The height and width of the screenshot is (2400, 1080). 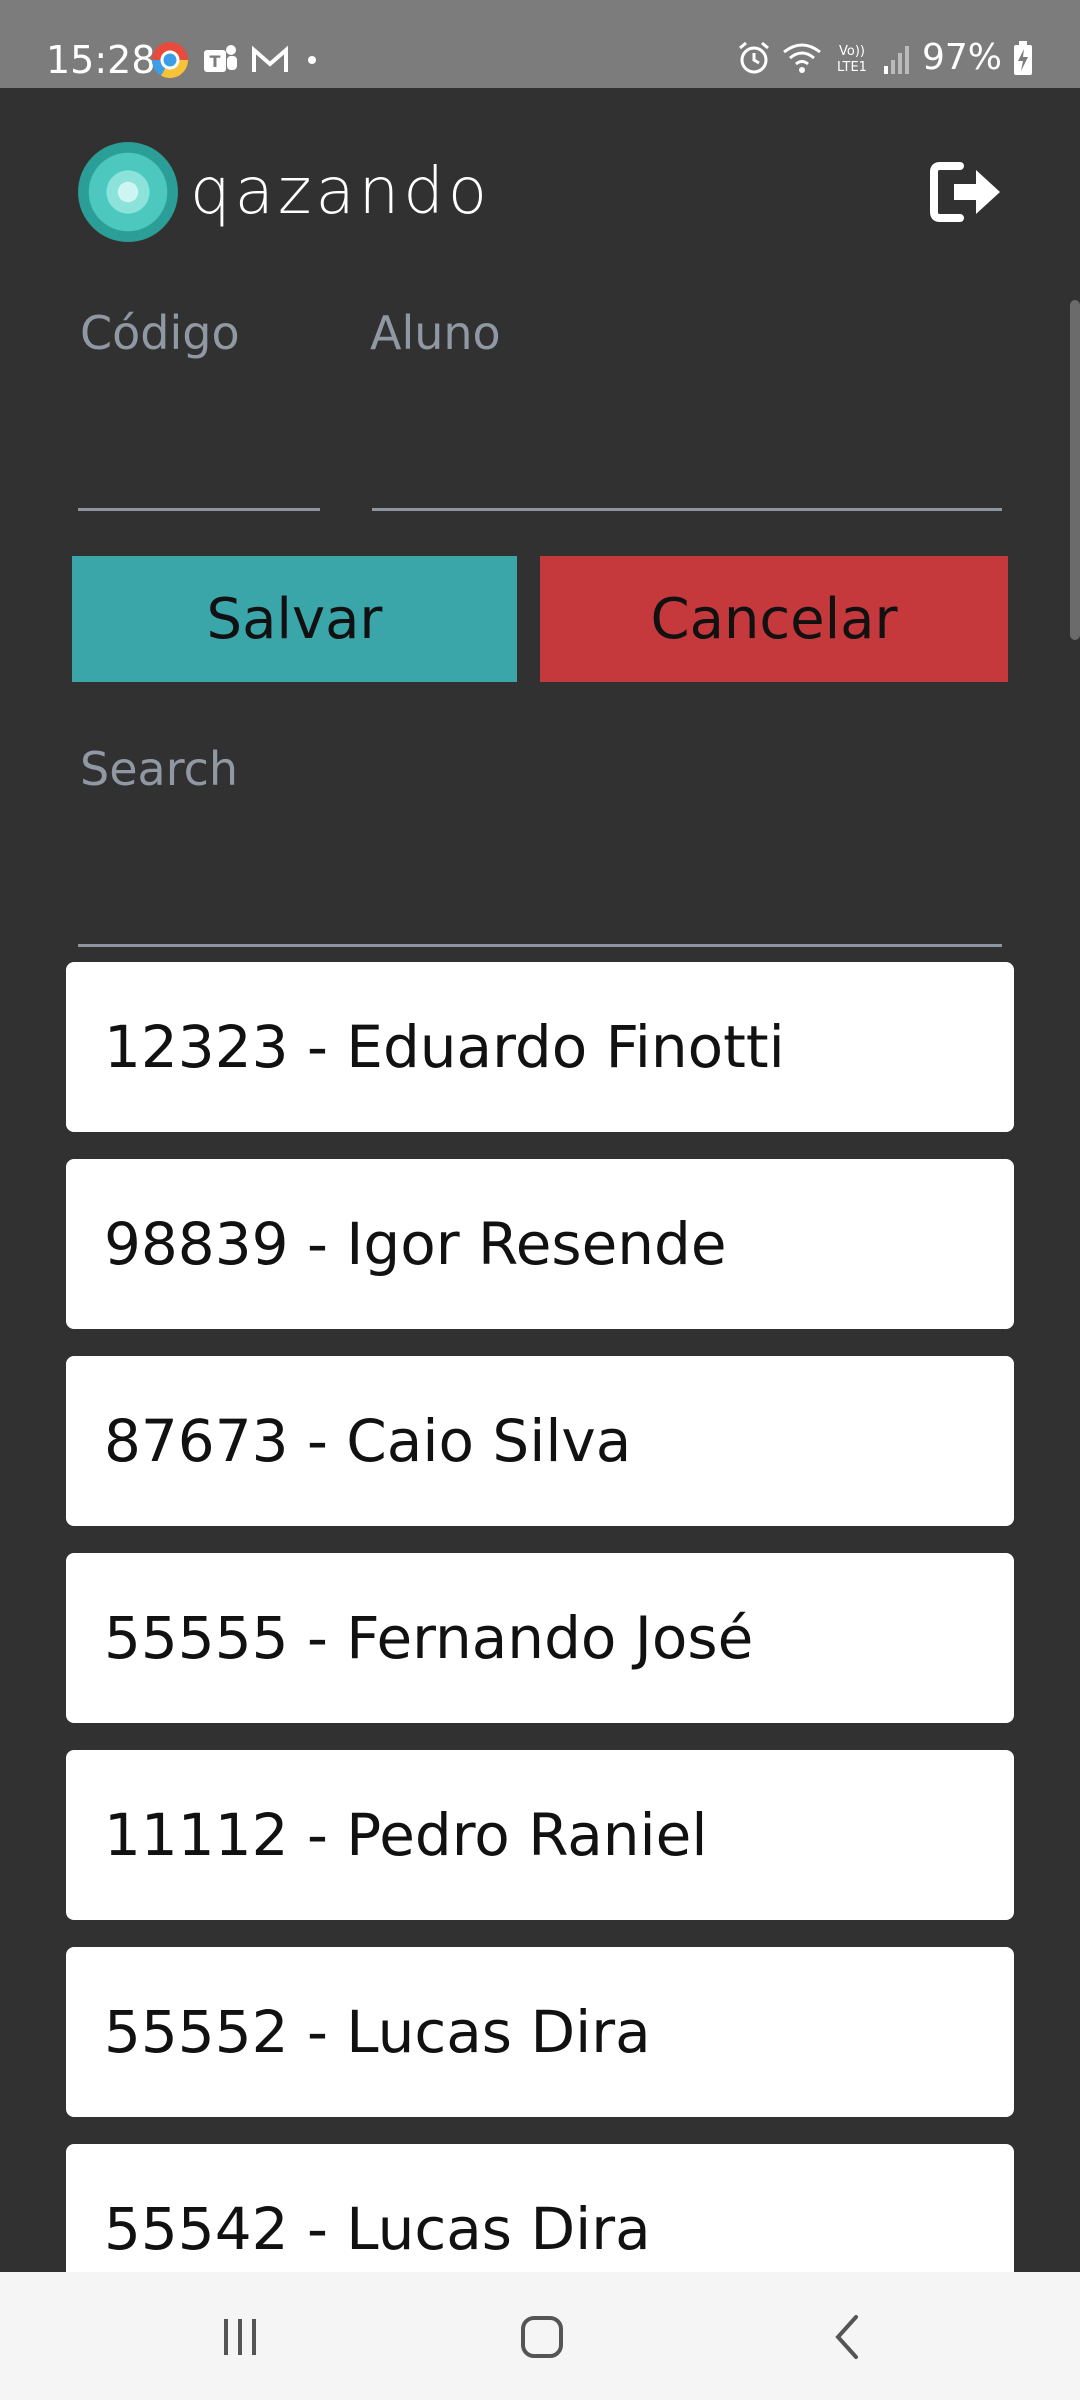 I want to click on student-list-item: 87673 - Caio Silva, so click(x=540, y=1441).